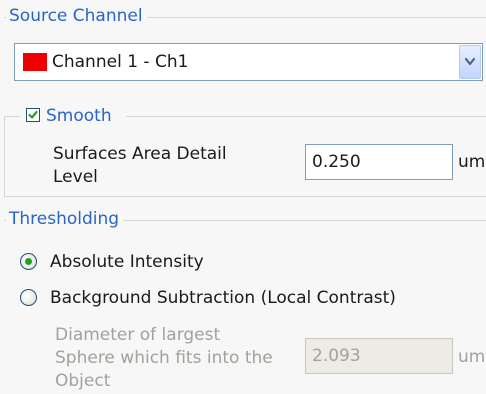 This screenshot has height=394, width=486. What do you see at coordinates (138, 335) in the screenshot?
I see `diameter-label-line1: Diameter of largest` at bounding box center [138, 335].